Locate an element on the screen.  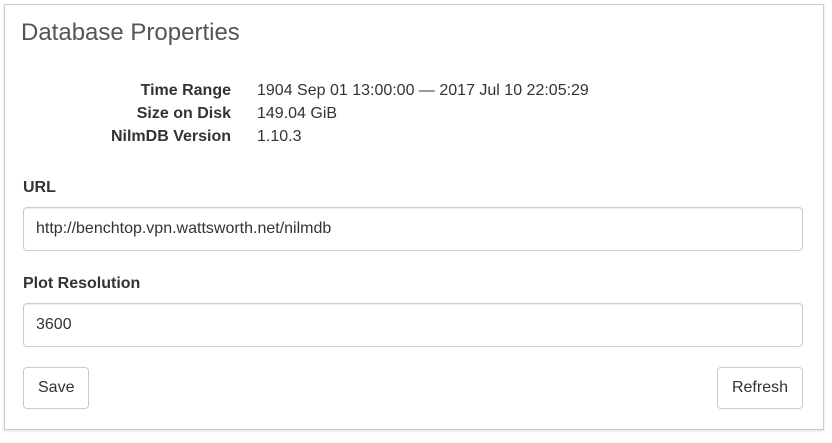
url-label: URL is located at coordinates (39, 187).